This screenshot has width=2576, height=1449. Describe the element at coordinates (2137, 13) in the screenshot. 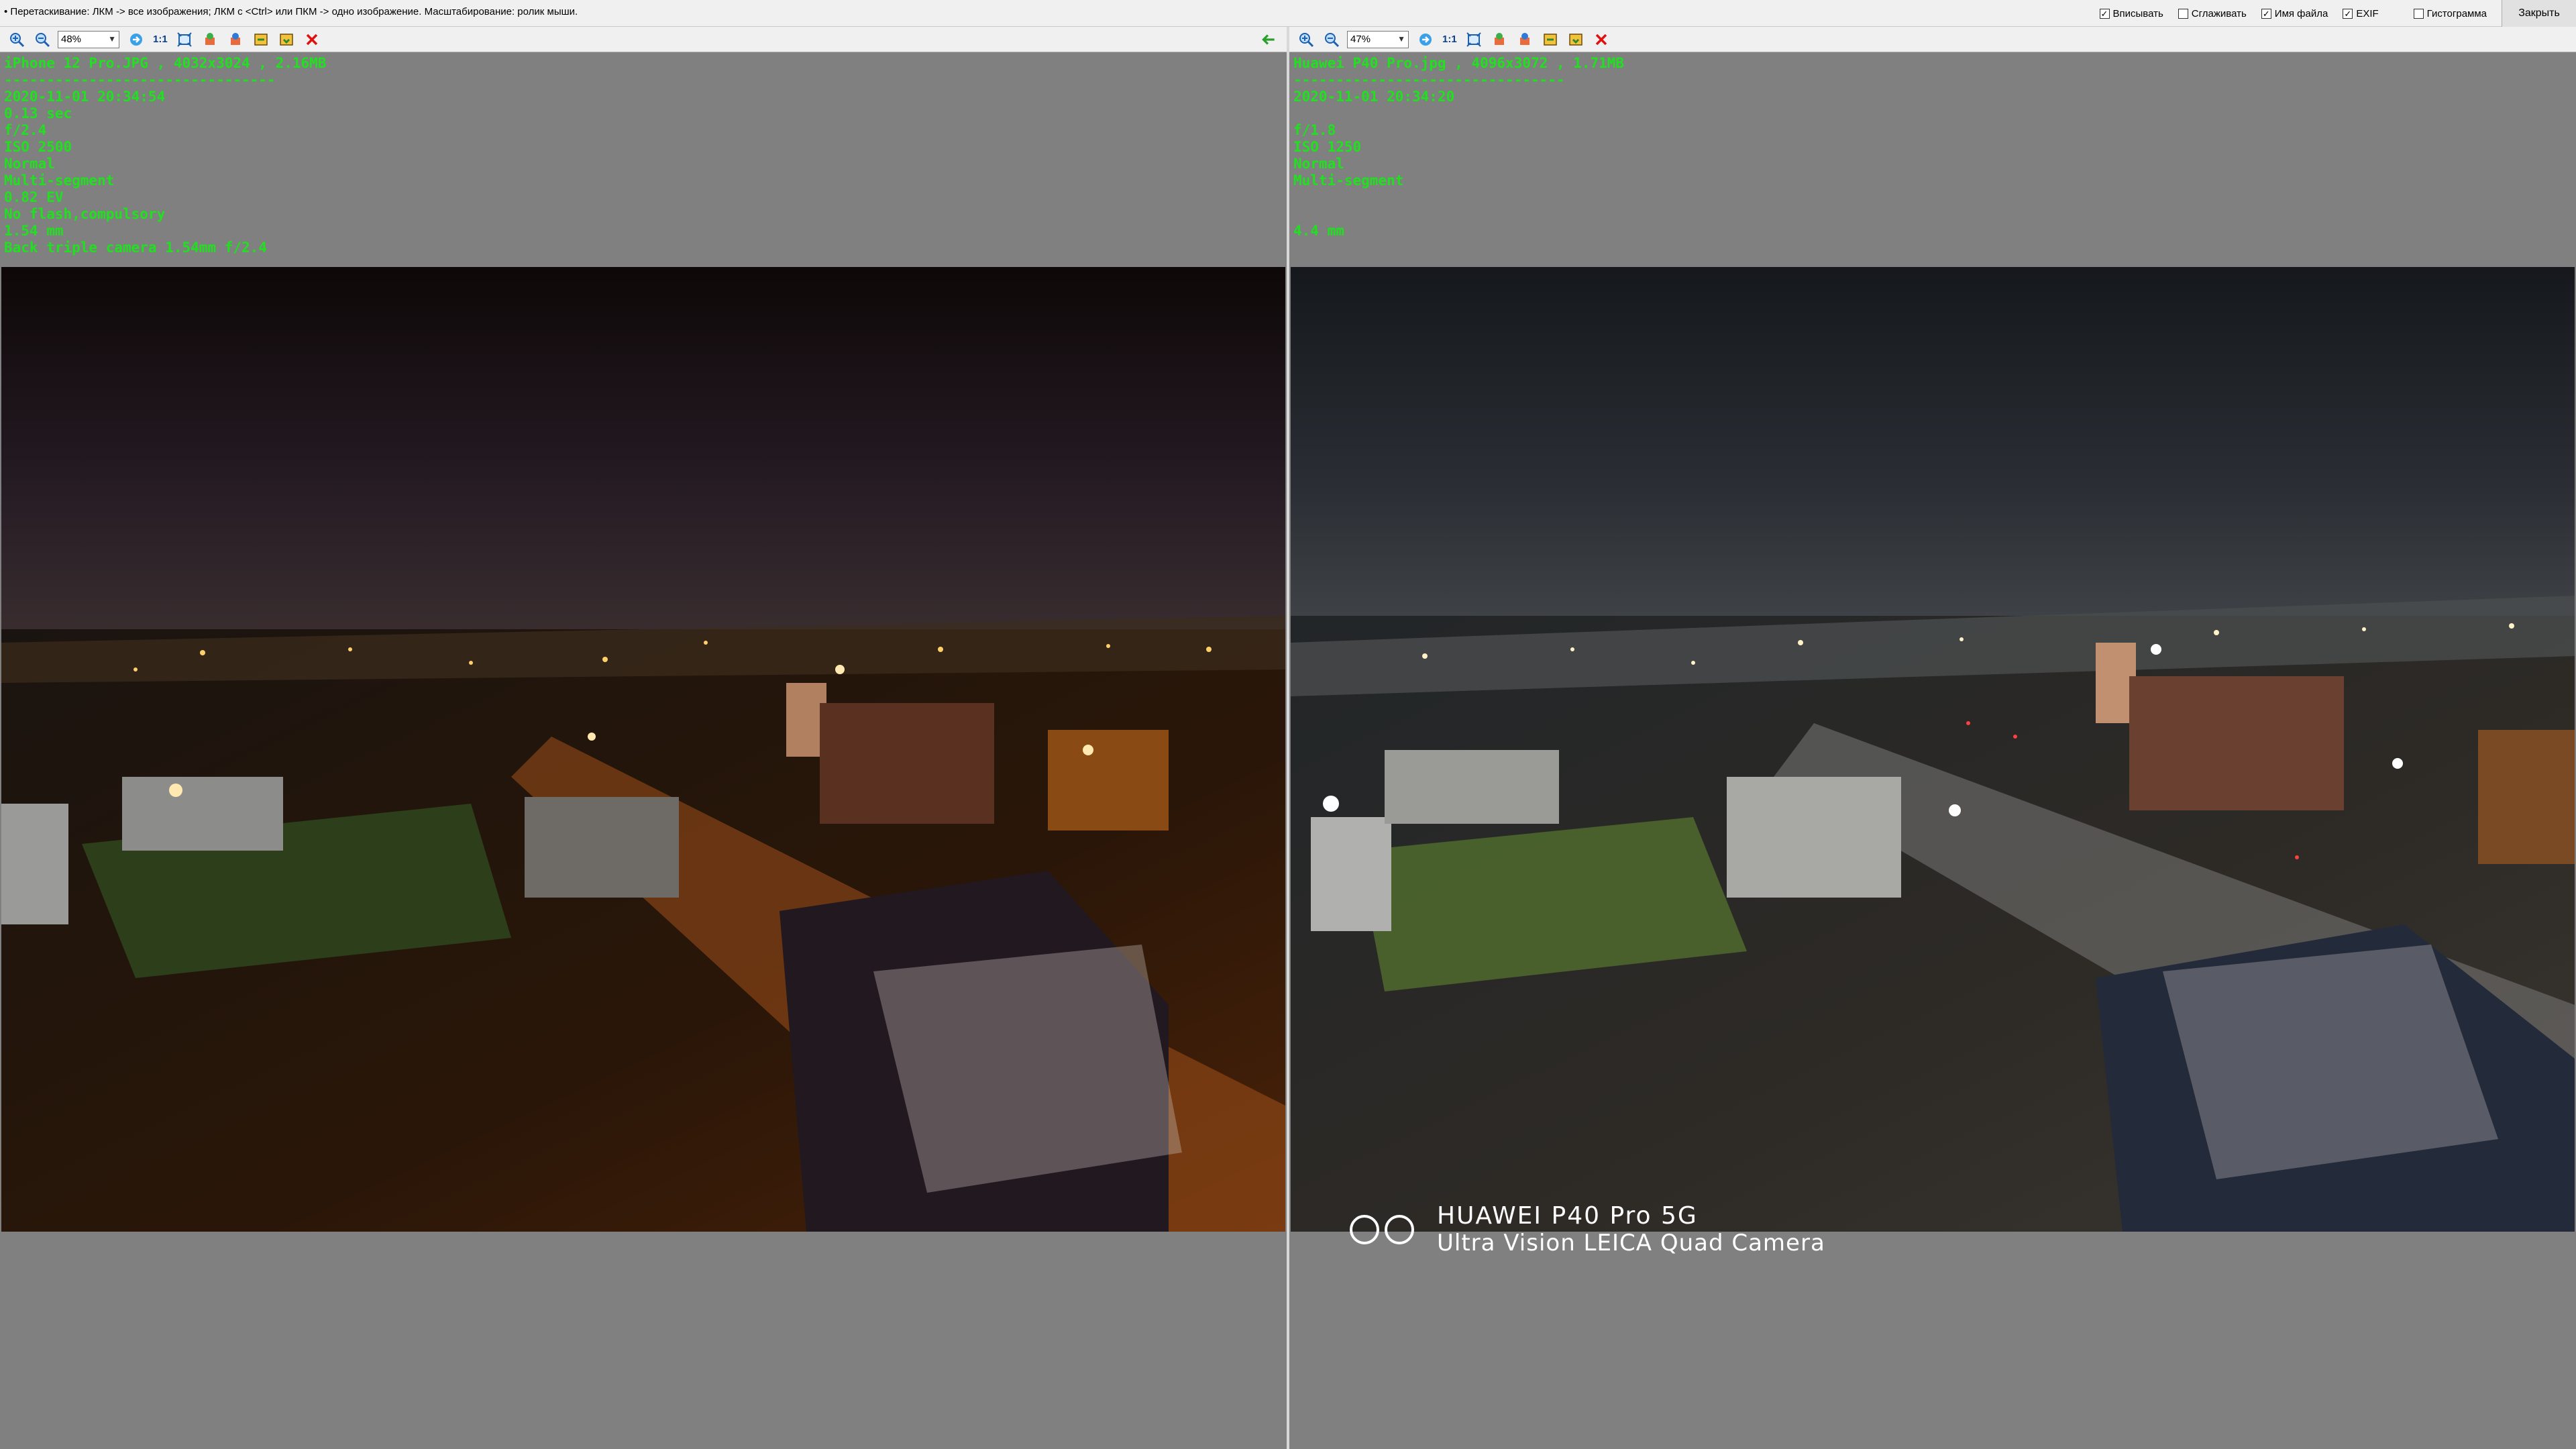

I see `option-fit-label: Вписывать` at that location.